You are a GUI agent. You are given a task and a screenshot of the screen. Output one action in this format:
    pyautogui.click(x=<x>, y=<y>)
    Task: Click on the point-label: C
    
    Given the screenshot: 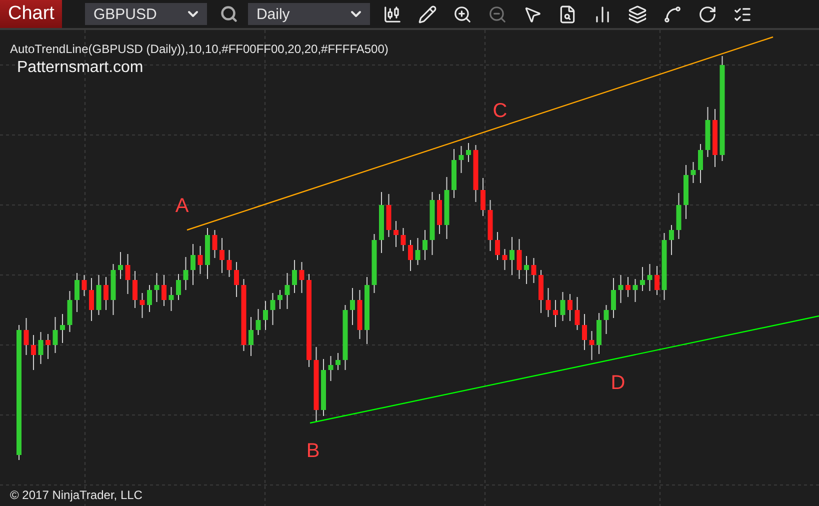 What is the action you would take?
    pyautogui.click(x=500, y=111)
    